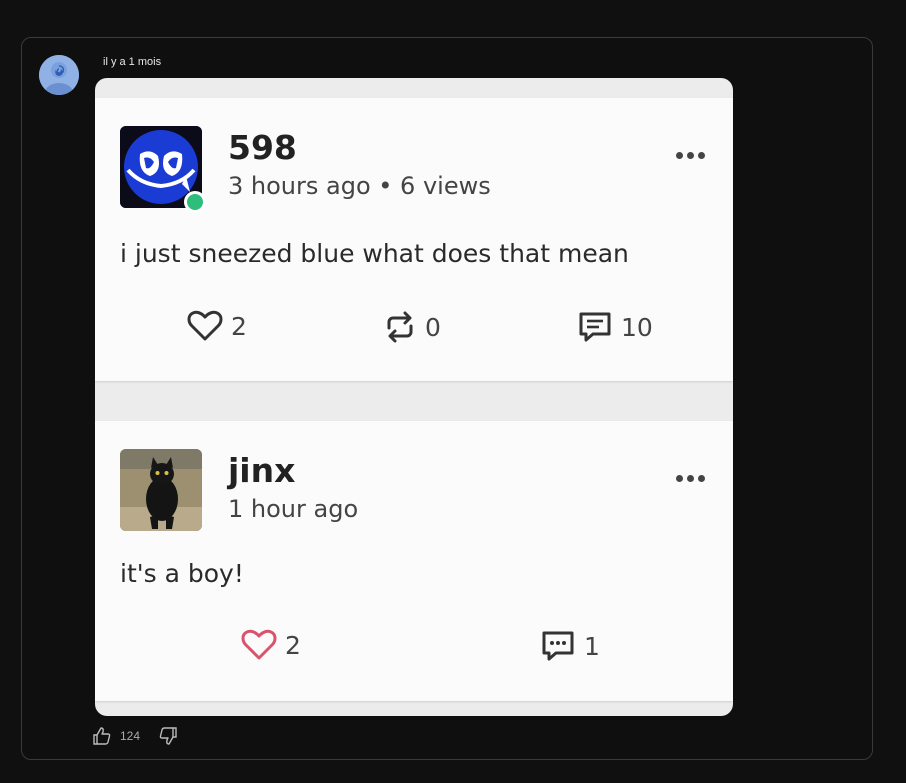  What do you see at coordinates (262, 147) in the screenshot?
I see `post-username: 598` at bounding box center [262, 147].